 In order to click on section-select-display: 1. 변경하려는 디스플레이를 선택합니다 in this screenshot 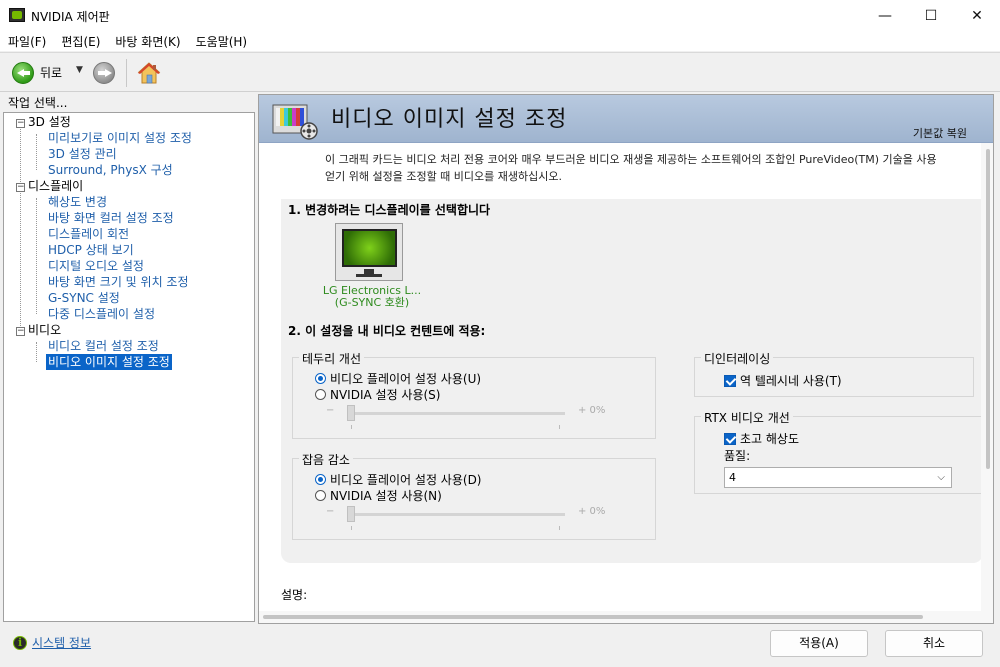, I will do `click(389, 210)`.